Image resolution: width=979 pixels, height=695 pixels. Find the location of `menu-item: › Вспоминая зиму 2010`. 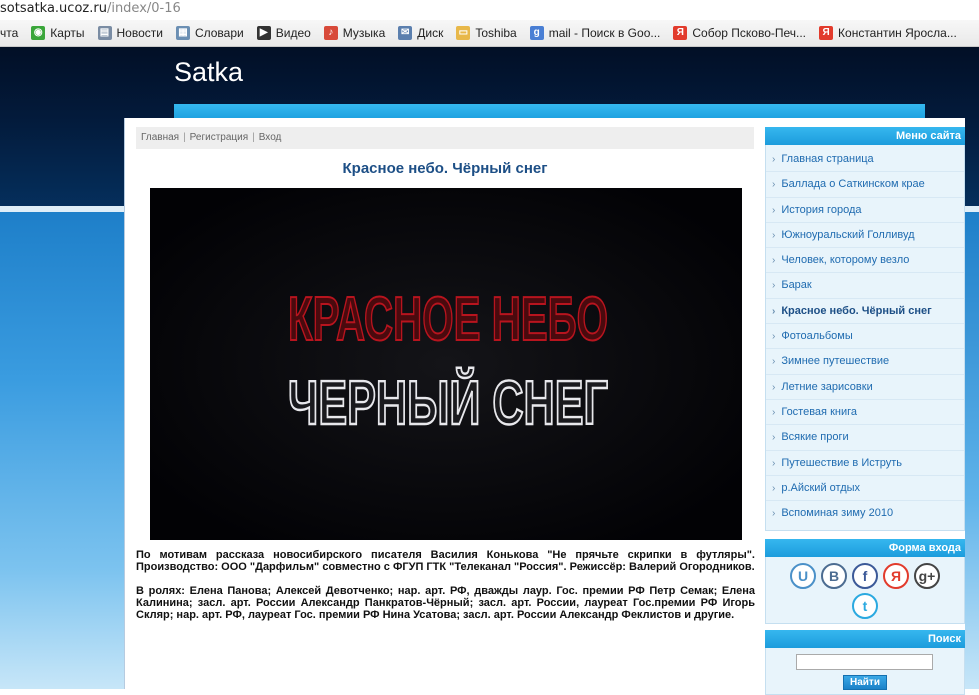

menu-item: › Вспоминая зиму 2010 is located at coordinates (865, 513).